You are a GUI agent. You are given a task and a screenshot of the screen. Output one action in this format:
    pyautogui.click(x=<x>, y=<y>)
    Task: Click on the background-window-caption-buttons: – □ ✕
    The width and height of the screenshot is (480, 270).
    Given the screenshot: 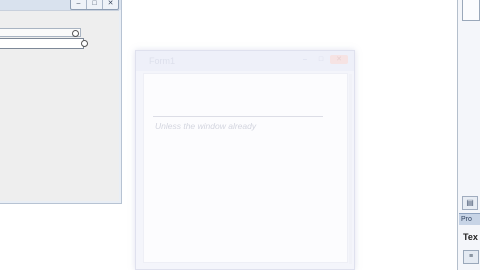 What is the action you would take?
    pyautogui.click(x=94, y=5)
    